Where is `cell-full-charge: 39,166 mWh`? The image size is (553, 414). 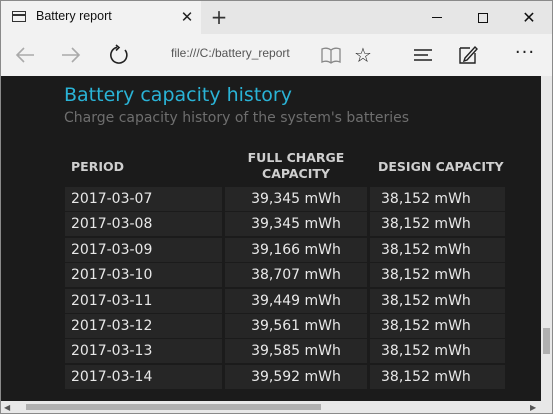 cell-full-charge: 39,166 mWh is located at coordinates (296, 249).